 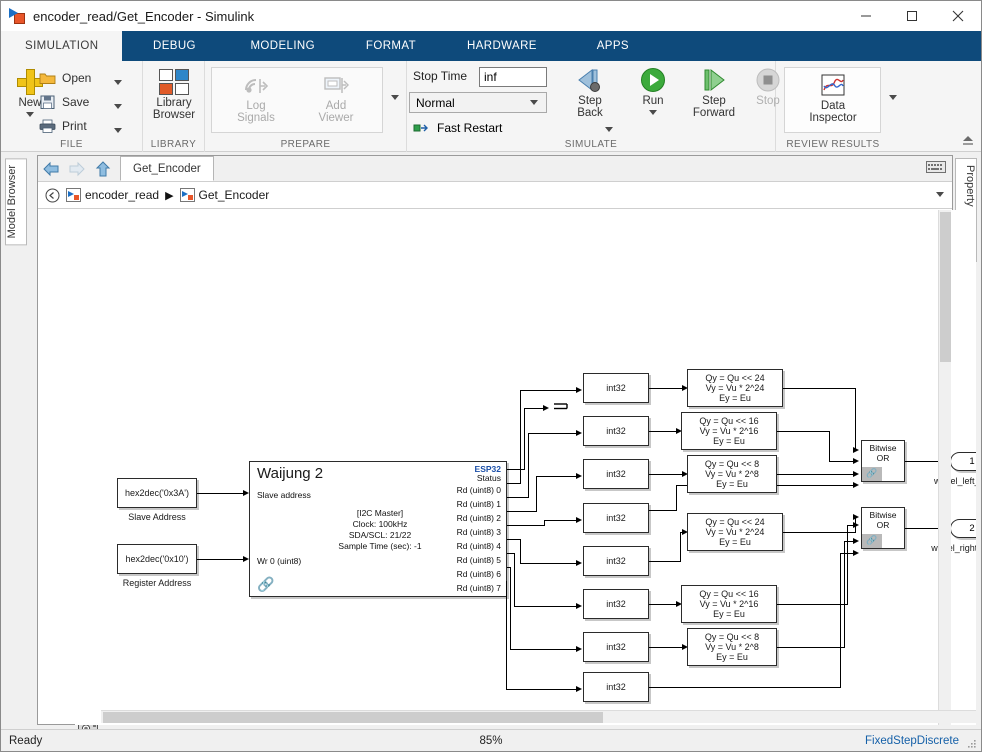 What do you see at coordinates (616, 431) in the screenshot?
I see `block-int32-1: int32` at bounding box center [616, 431].